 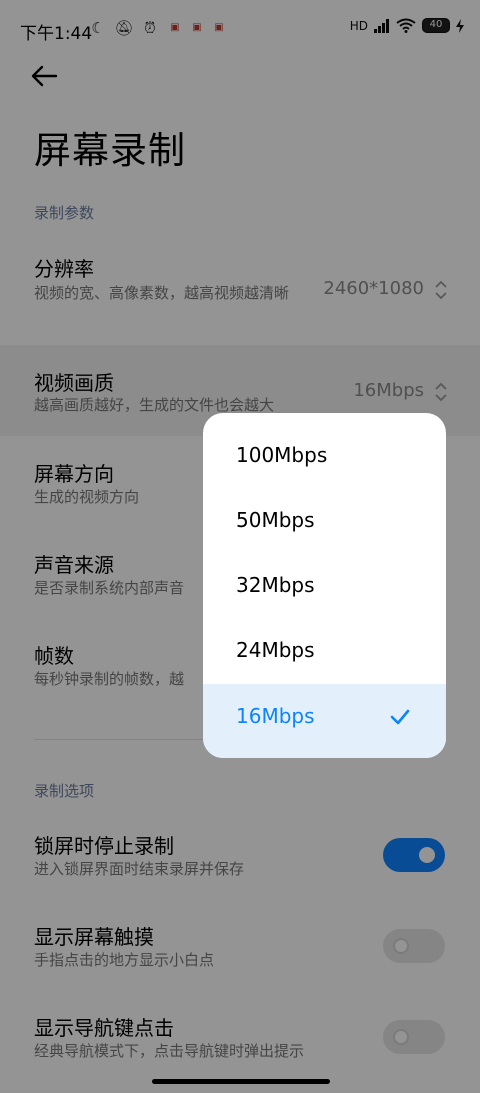 I want to click on option-label: 100Mbps, so click(x=282, y=455).